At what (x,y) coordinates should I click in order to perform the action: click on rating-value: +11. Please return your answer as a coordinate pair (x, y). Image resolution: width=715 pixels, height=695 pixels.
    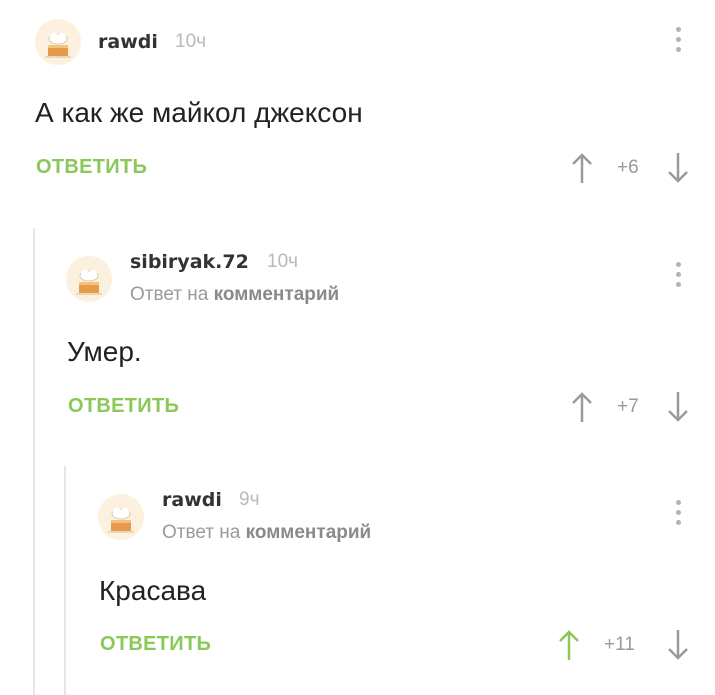
    Looking at the image, I should click on (619, 644).